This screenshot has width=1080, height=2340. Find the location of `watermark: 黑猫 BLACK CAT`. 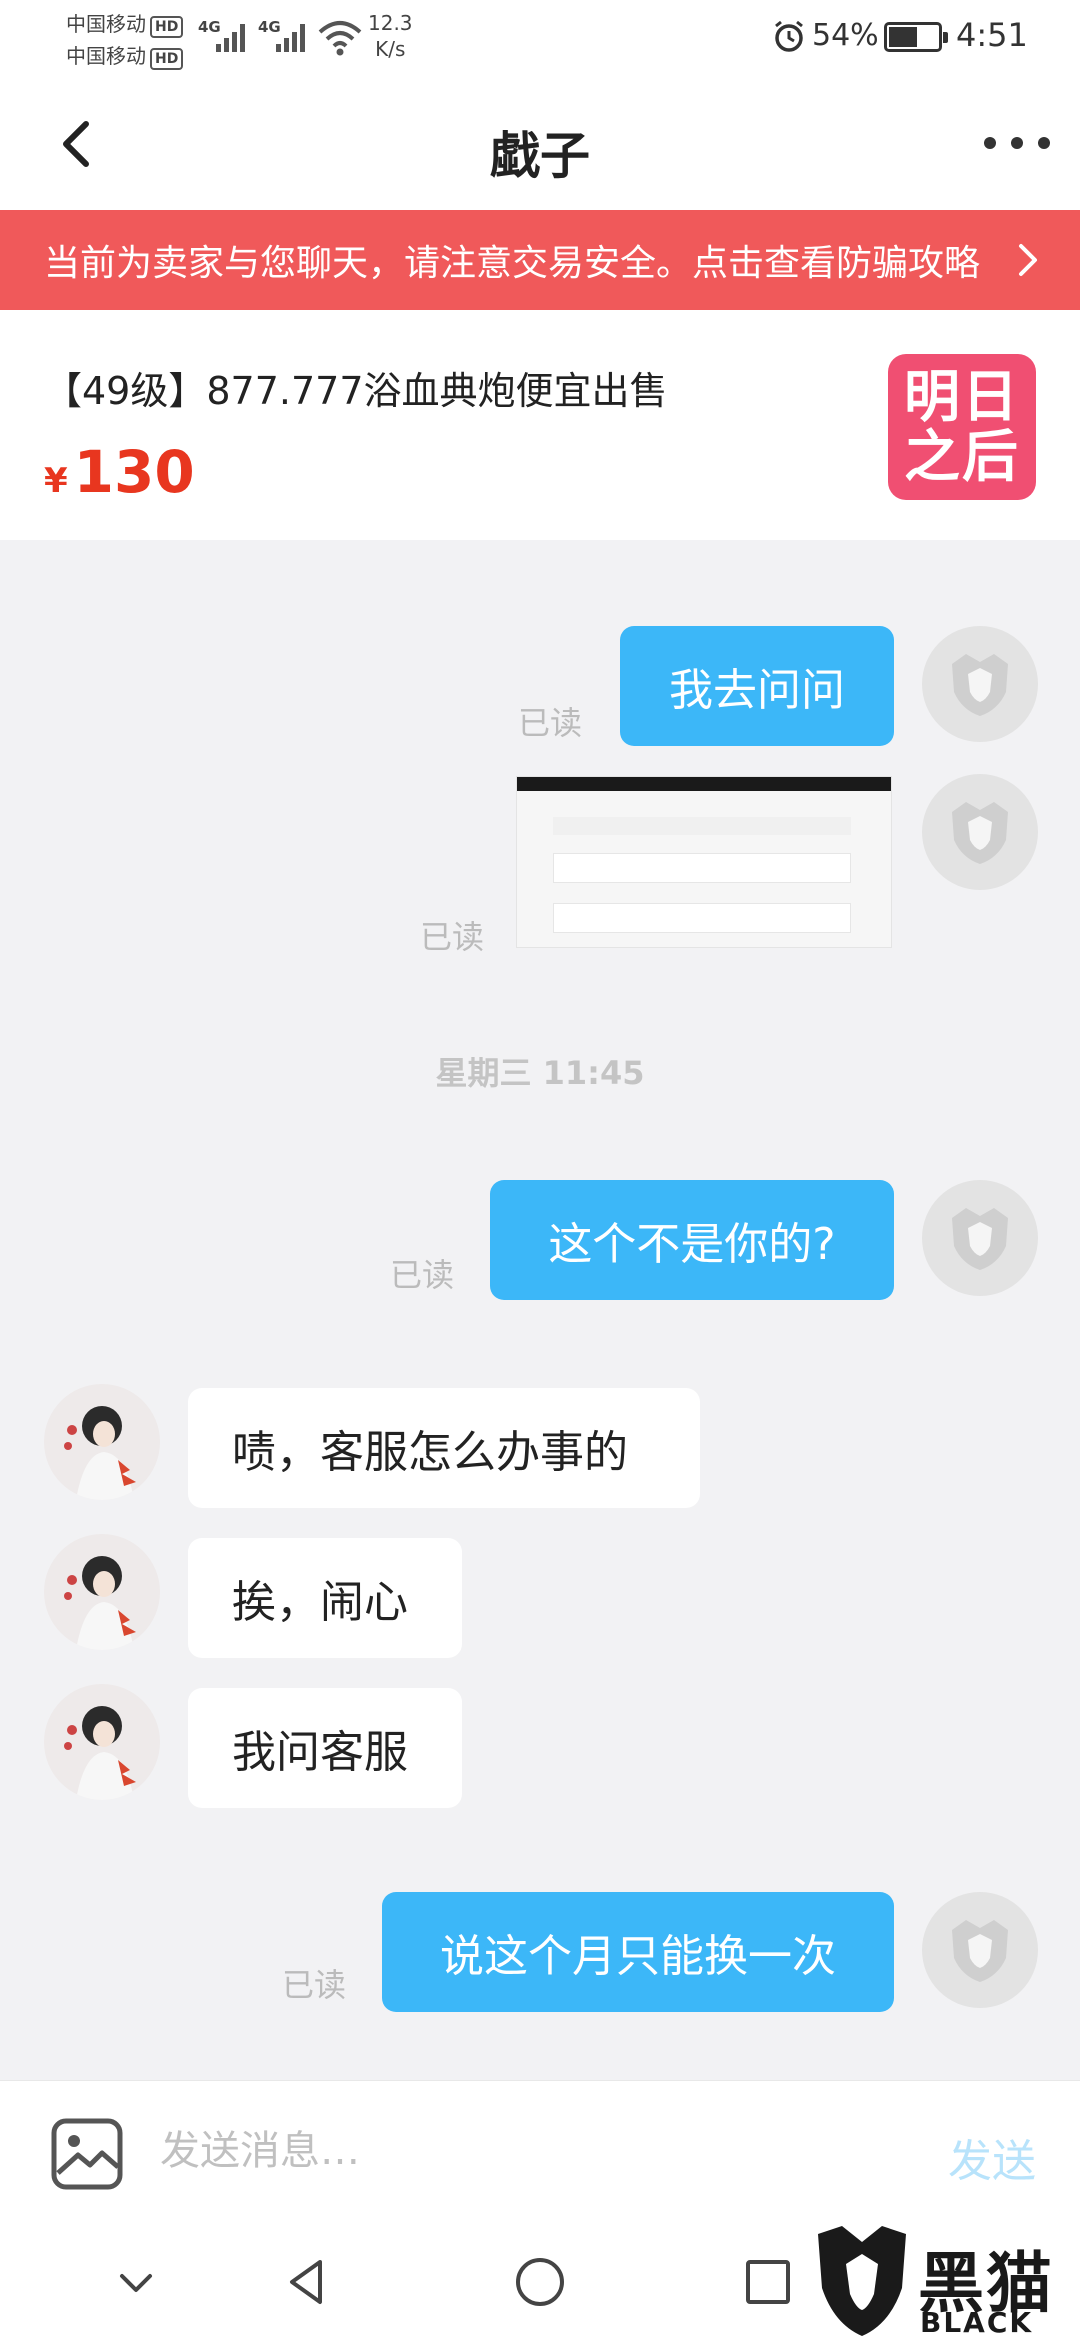

watermark: 黑猫 BLACK CAT is located at coordinates (944, 2281).